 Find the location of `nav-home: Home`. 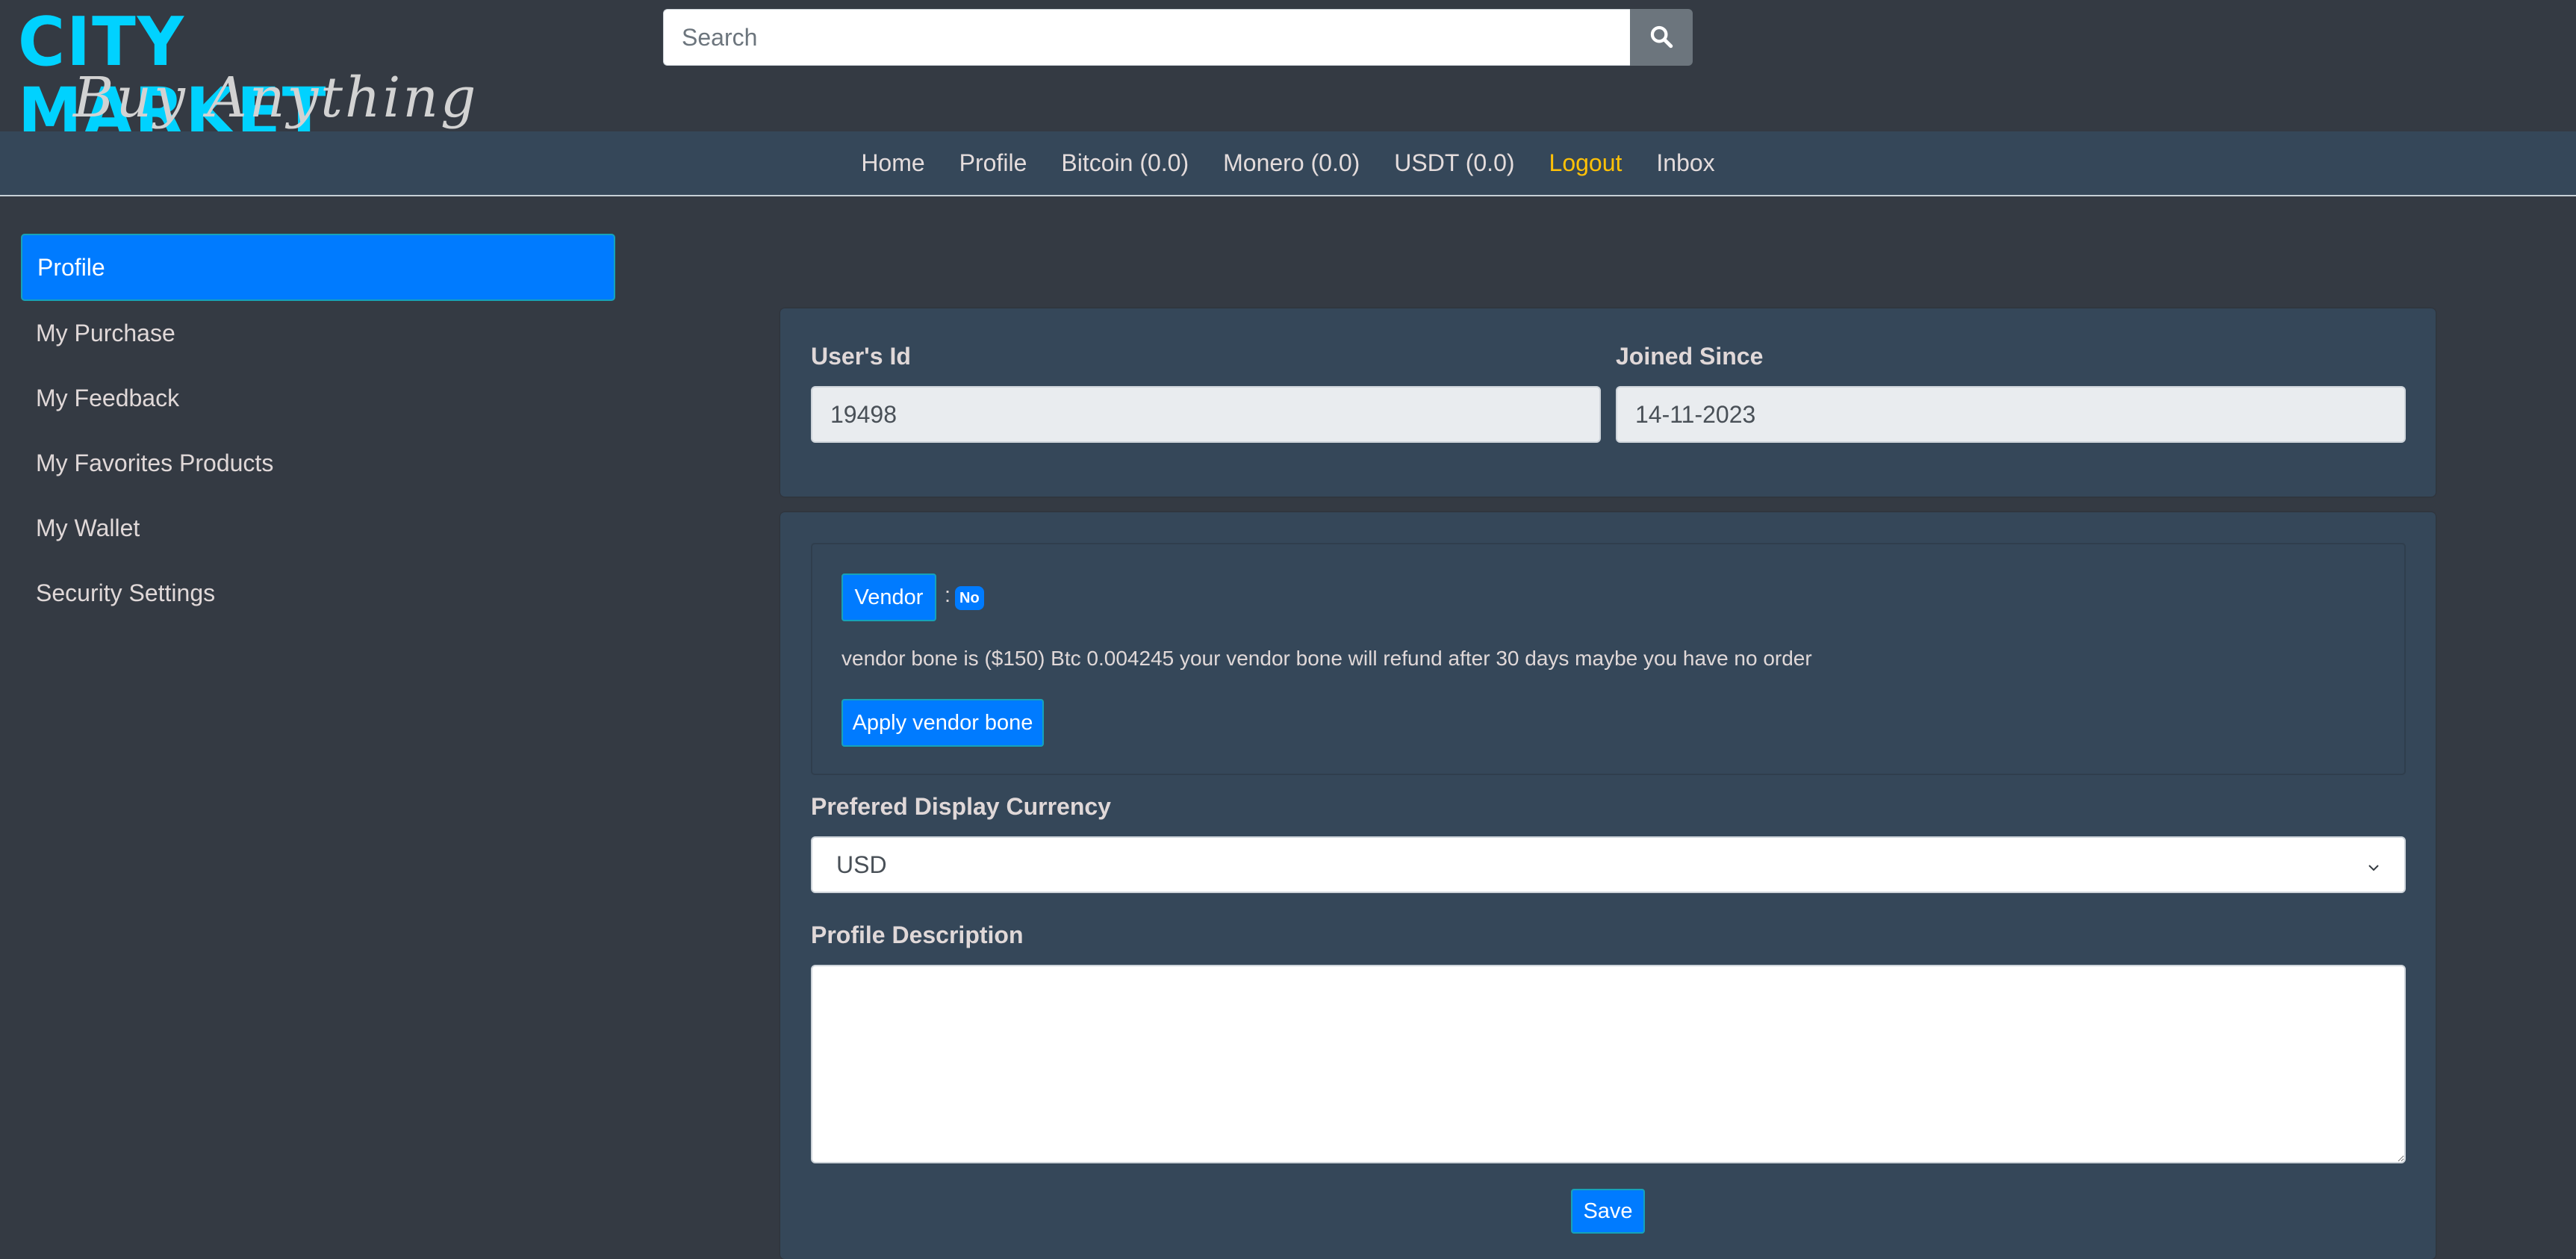

nav-home: Home is located at coordinates (892, 163).